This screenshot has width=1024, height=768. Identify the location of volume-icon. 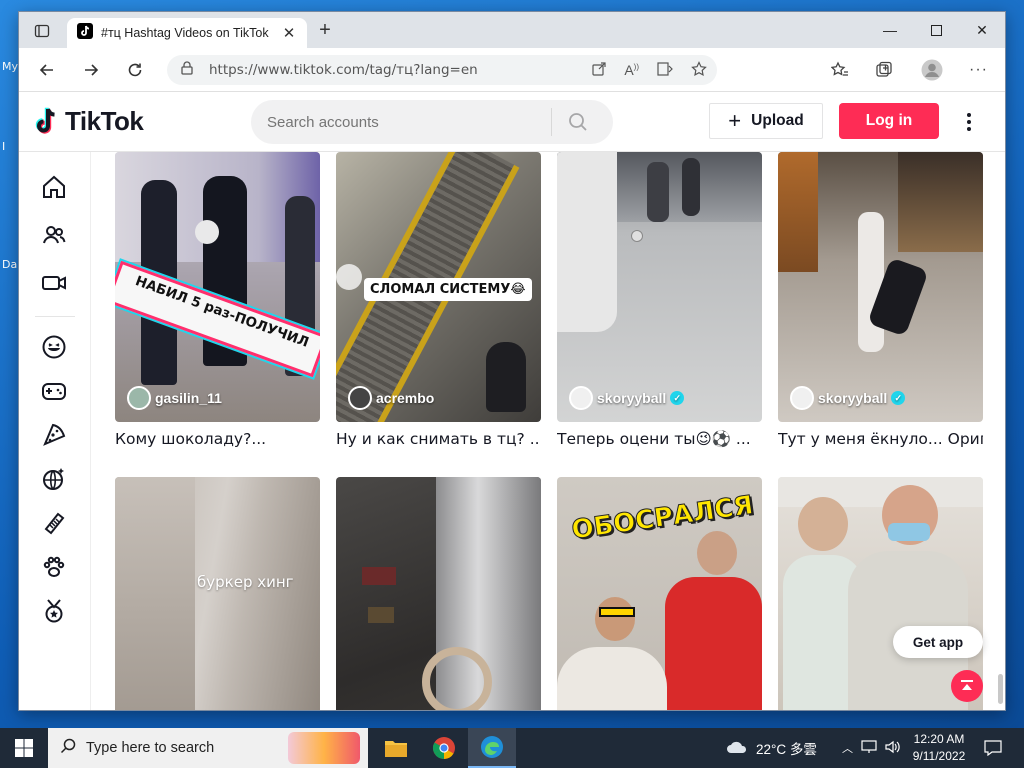
(893, 748).